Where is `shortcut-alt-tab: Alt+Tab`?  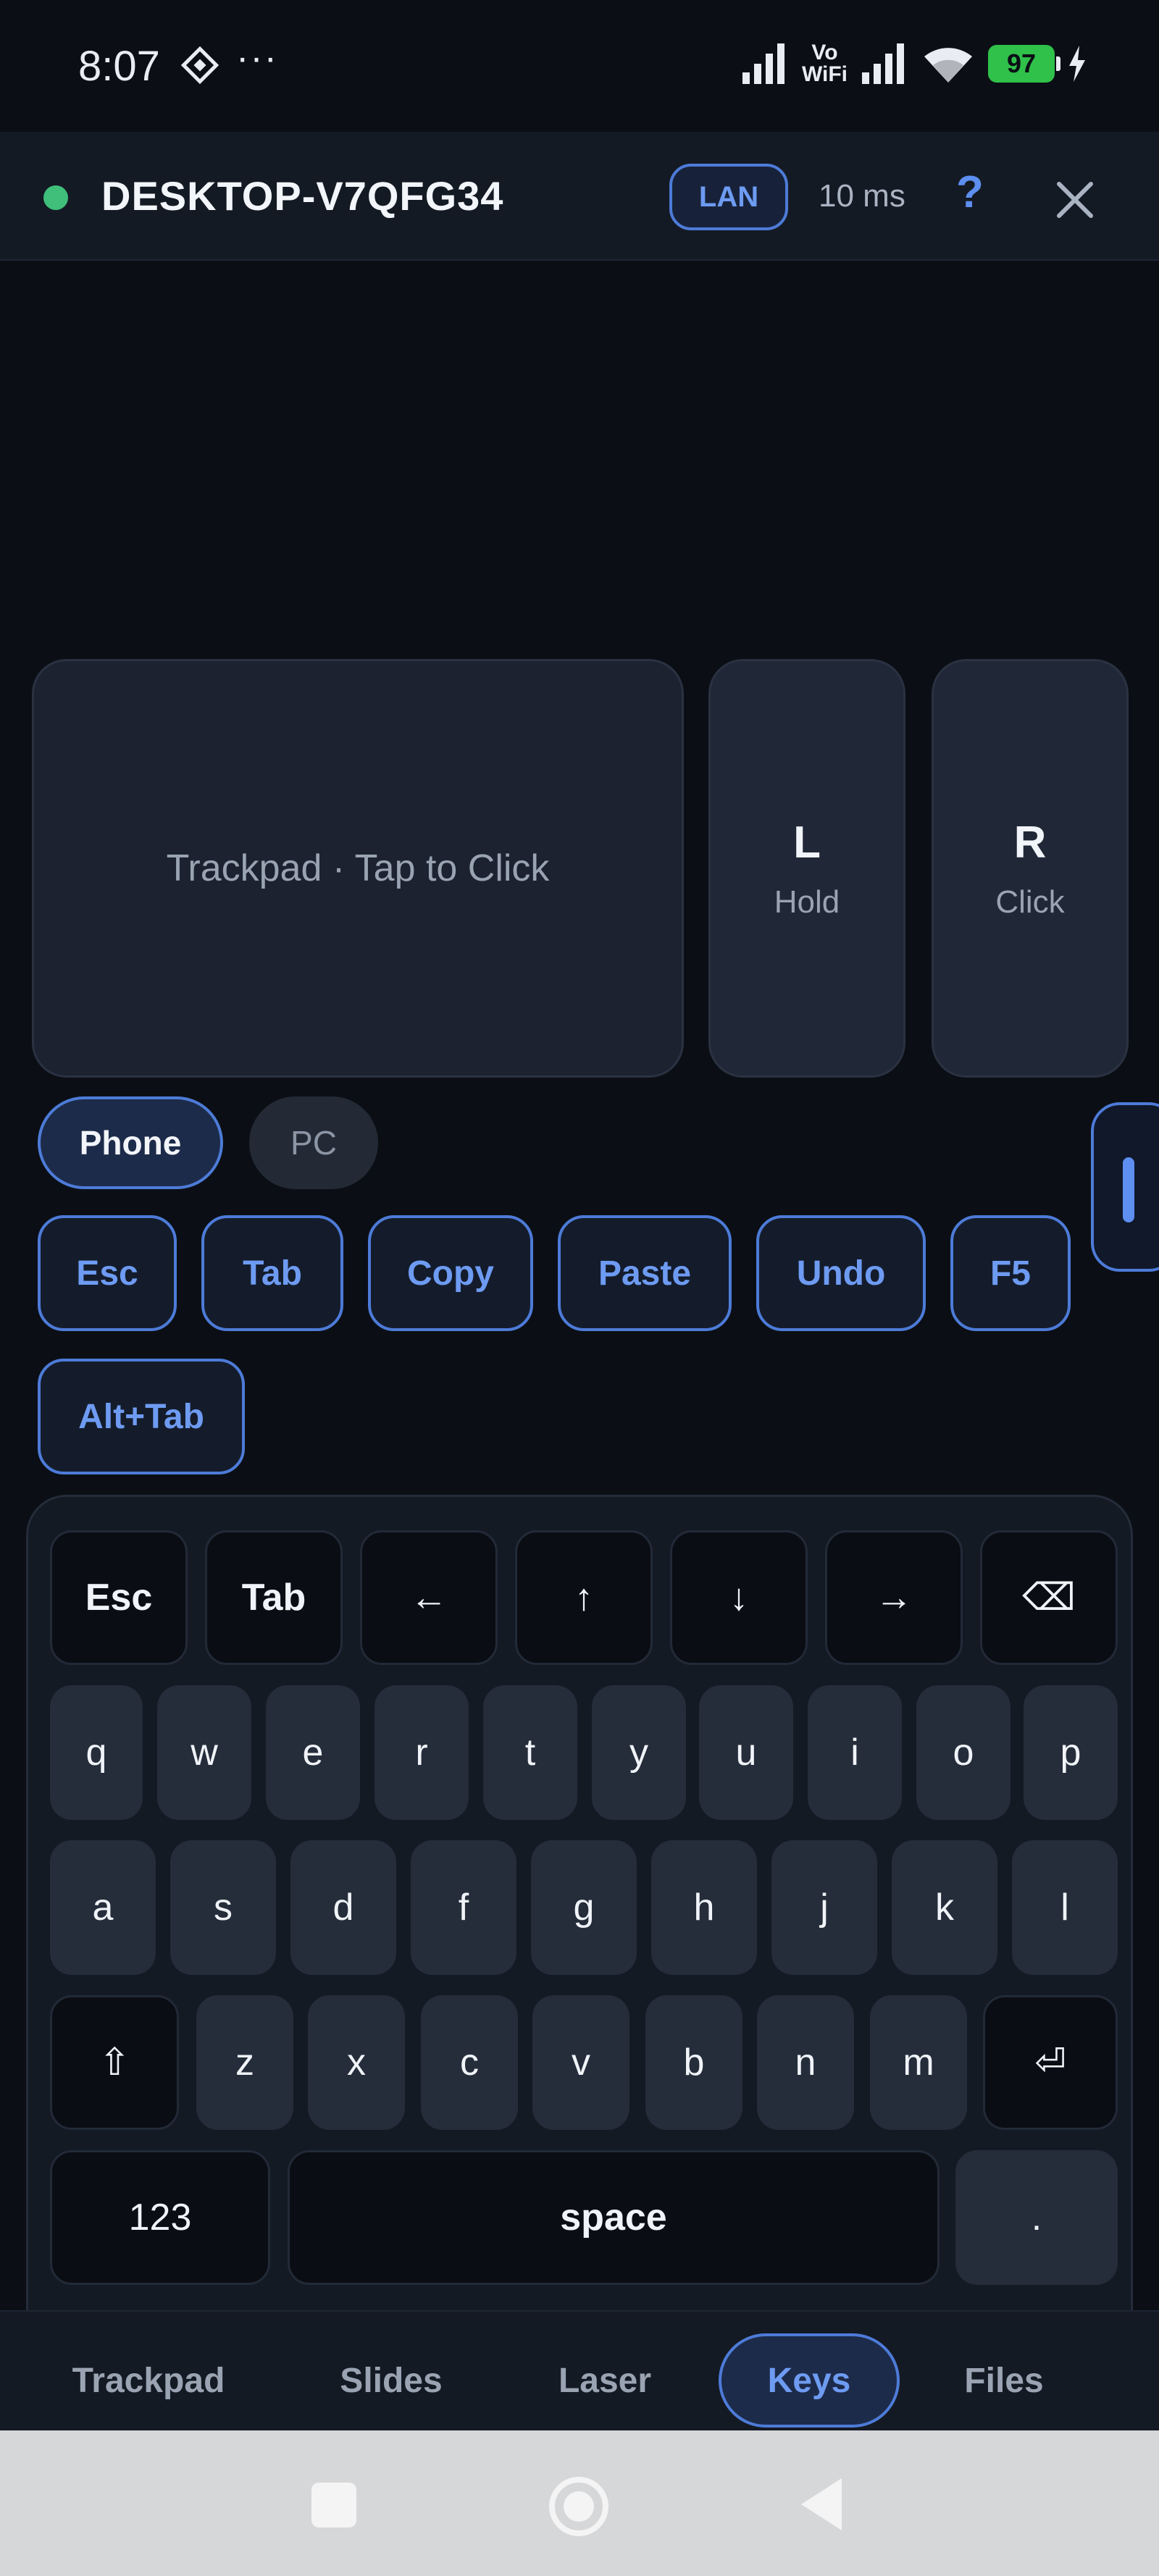
shortcut-alt-tab: Alt+Tab is located at coordinates (141, 1416).